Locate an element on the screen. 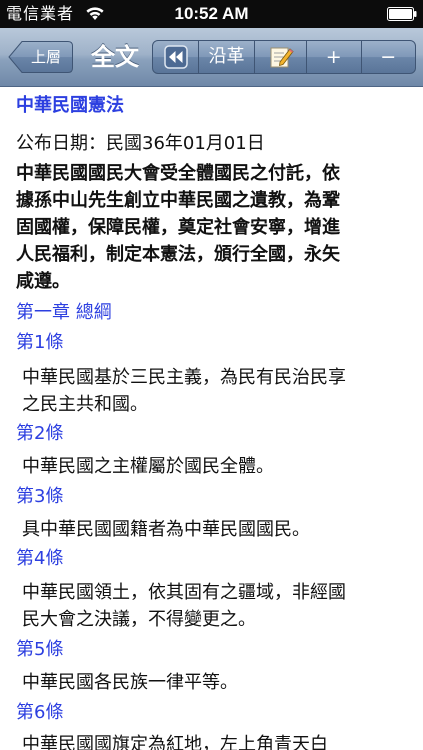 The image size is (423, 750). back-button-label: 上層 is located at coordinates (45, 57).